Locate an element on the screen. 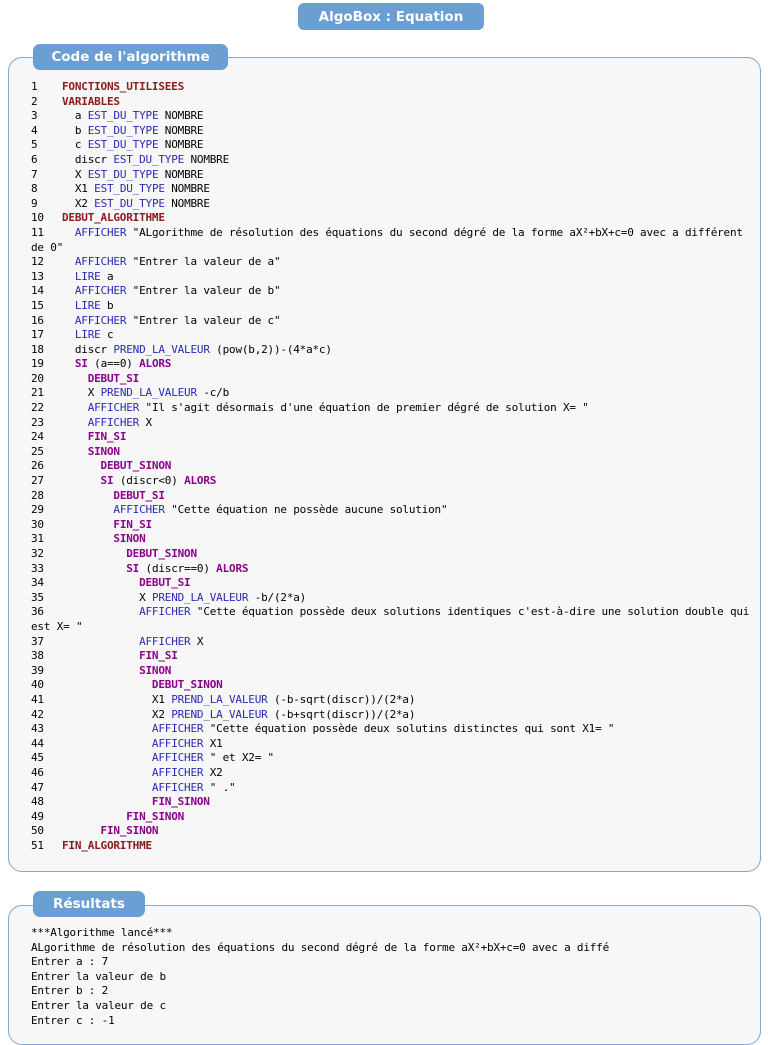  line-number: 51 is located at coordinates (37, 845).